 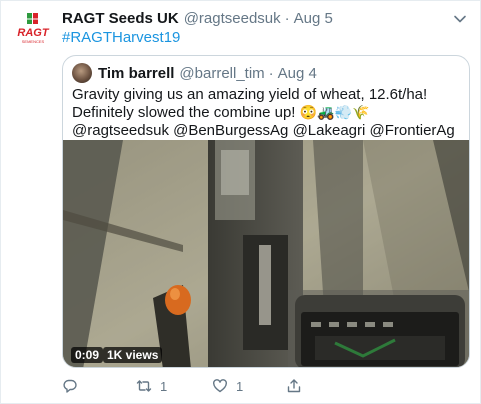 What do you see at coordinates (232, 18) in the screenshot?
I see `author-handle: @ragtseedsuk` at bounding box center [232, 18].